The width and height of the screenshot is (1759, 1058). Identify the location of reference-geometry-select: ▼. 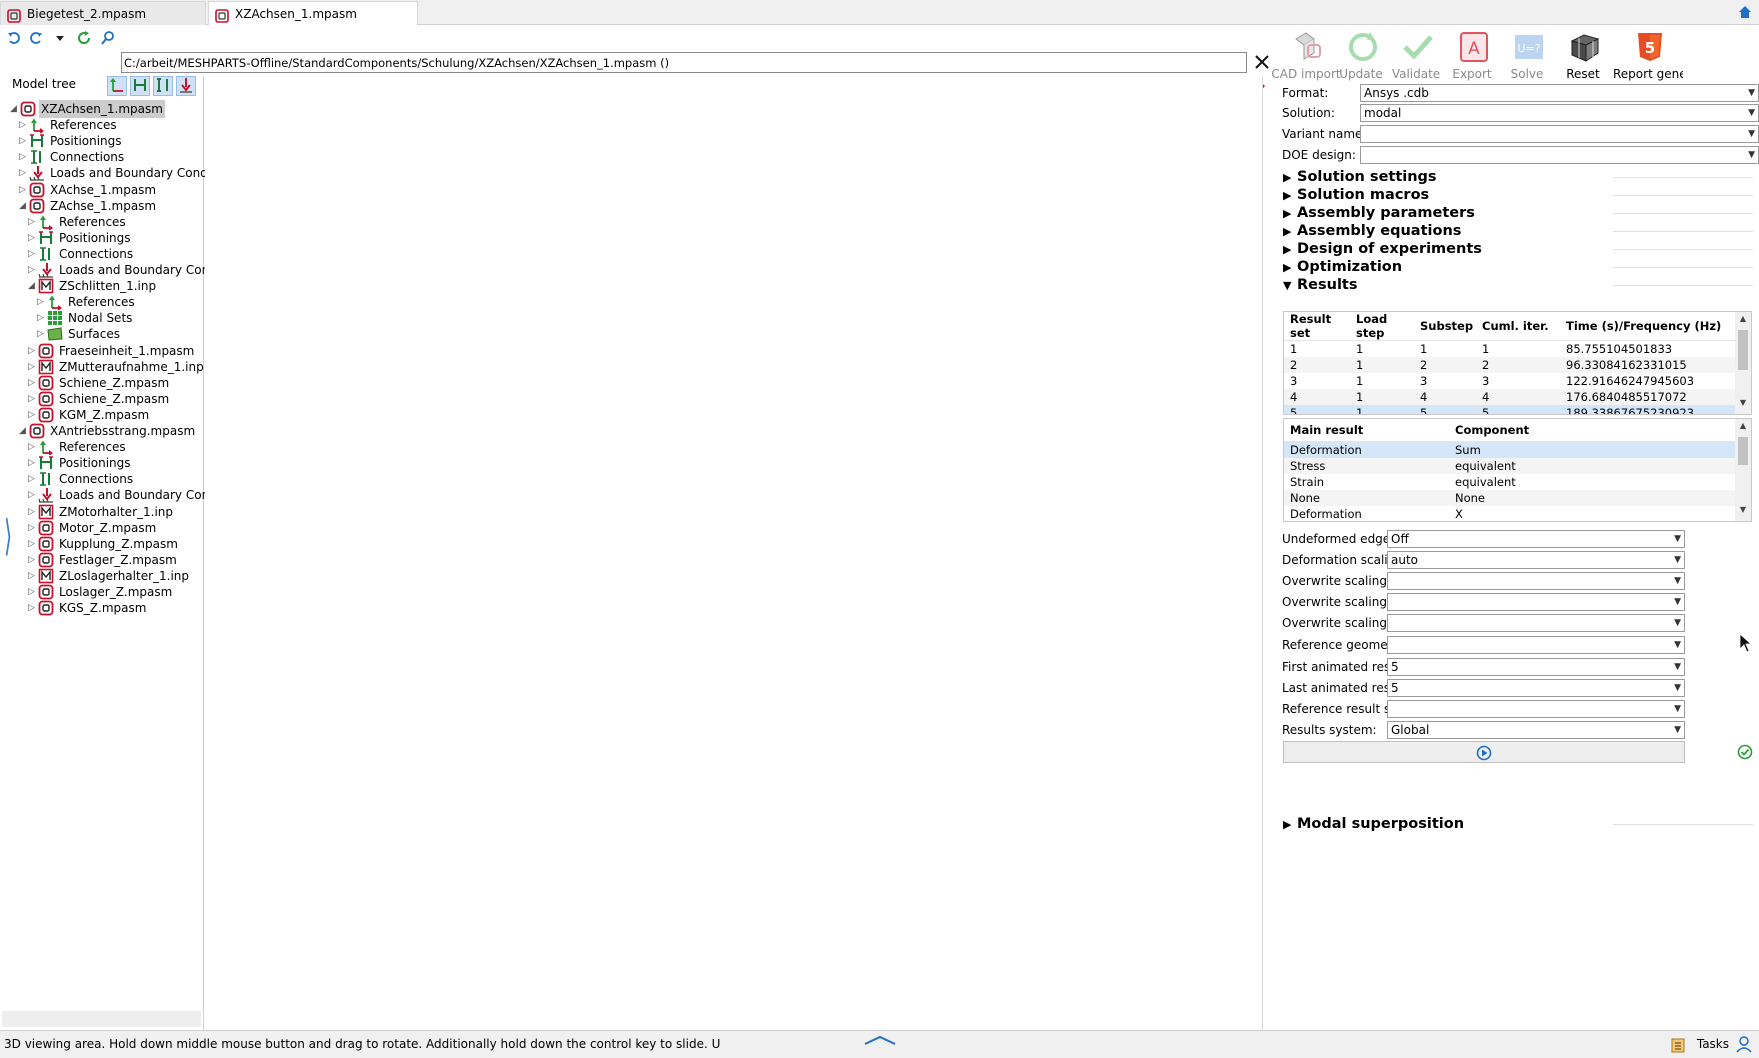
(1536, 645).